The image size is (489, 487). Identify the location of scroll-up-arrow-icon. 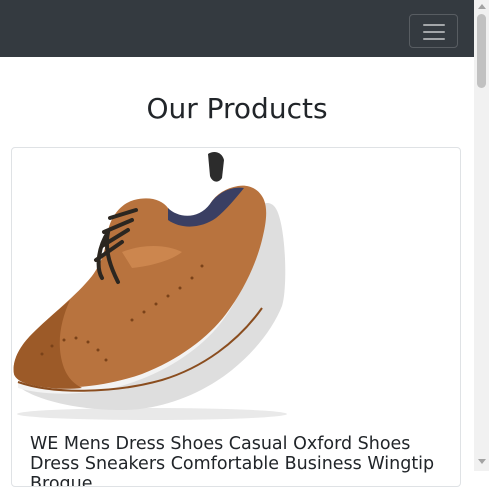
(481, 6).